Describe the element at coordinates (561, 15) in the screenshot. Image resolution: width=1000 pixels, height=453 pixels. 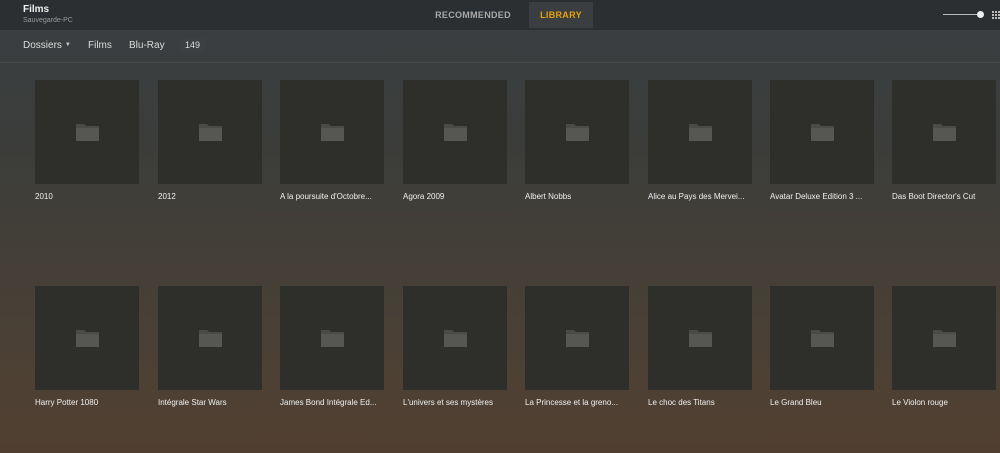
I see `tab-library: LIBRARY` at that location.